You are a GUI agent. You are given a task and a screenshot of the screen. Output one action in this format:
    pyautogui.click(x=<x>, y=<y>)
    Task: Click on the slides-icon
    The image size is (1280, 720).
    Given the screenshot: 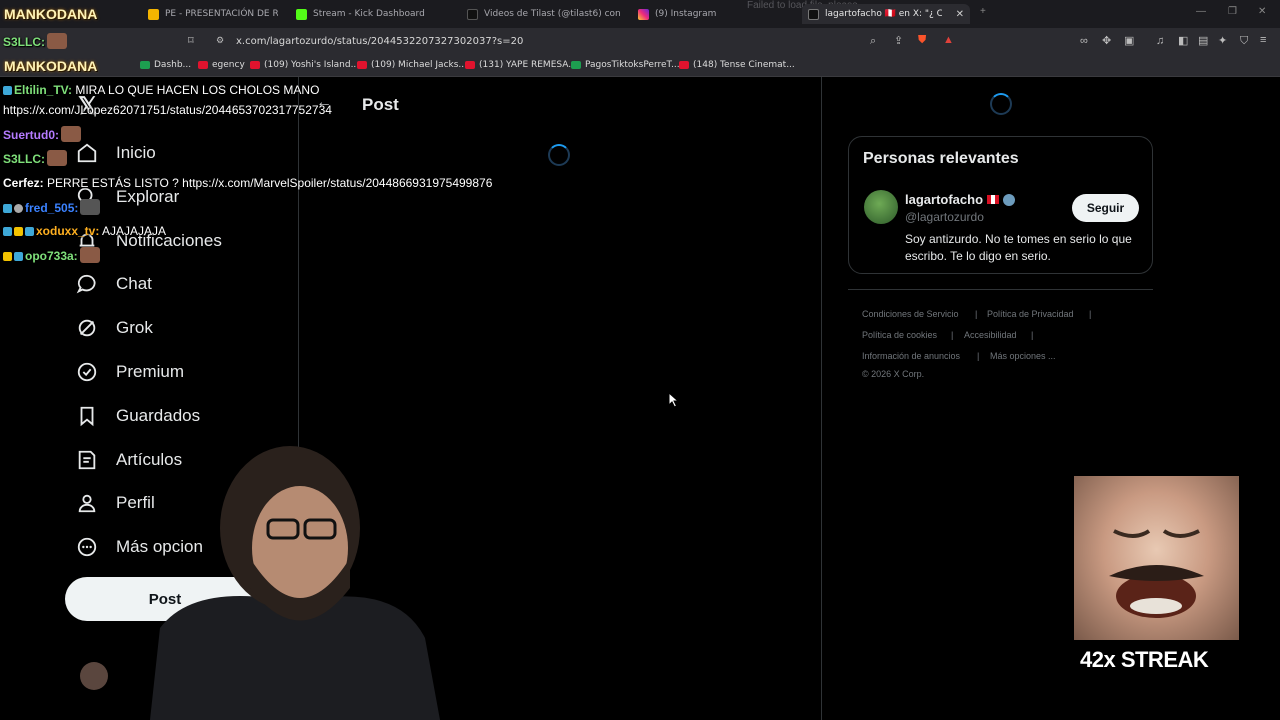 What is the action you would take?
    pyautogui.click(x=153, y=14)
    